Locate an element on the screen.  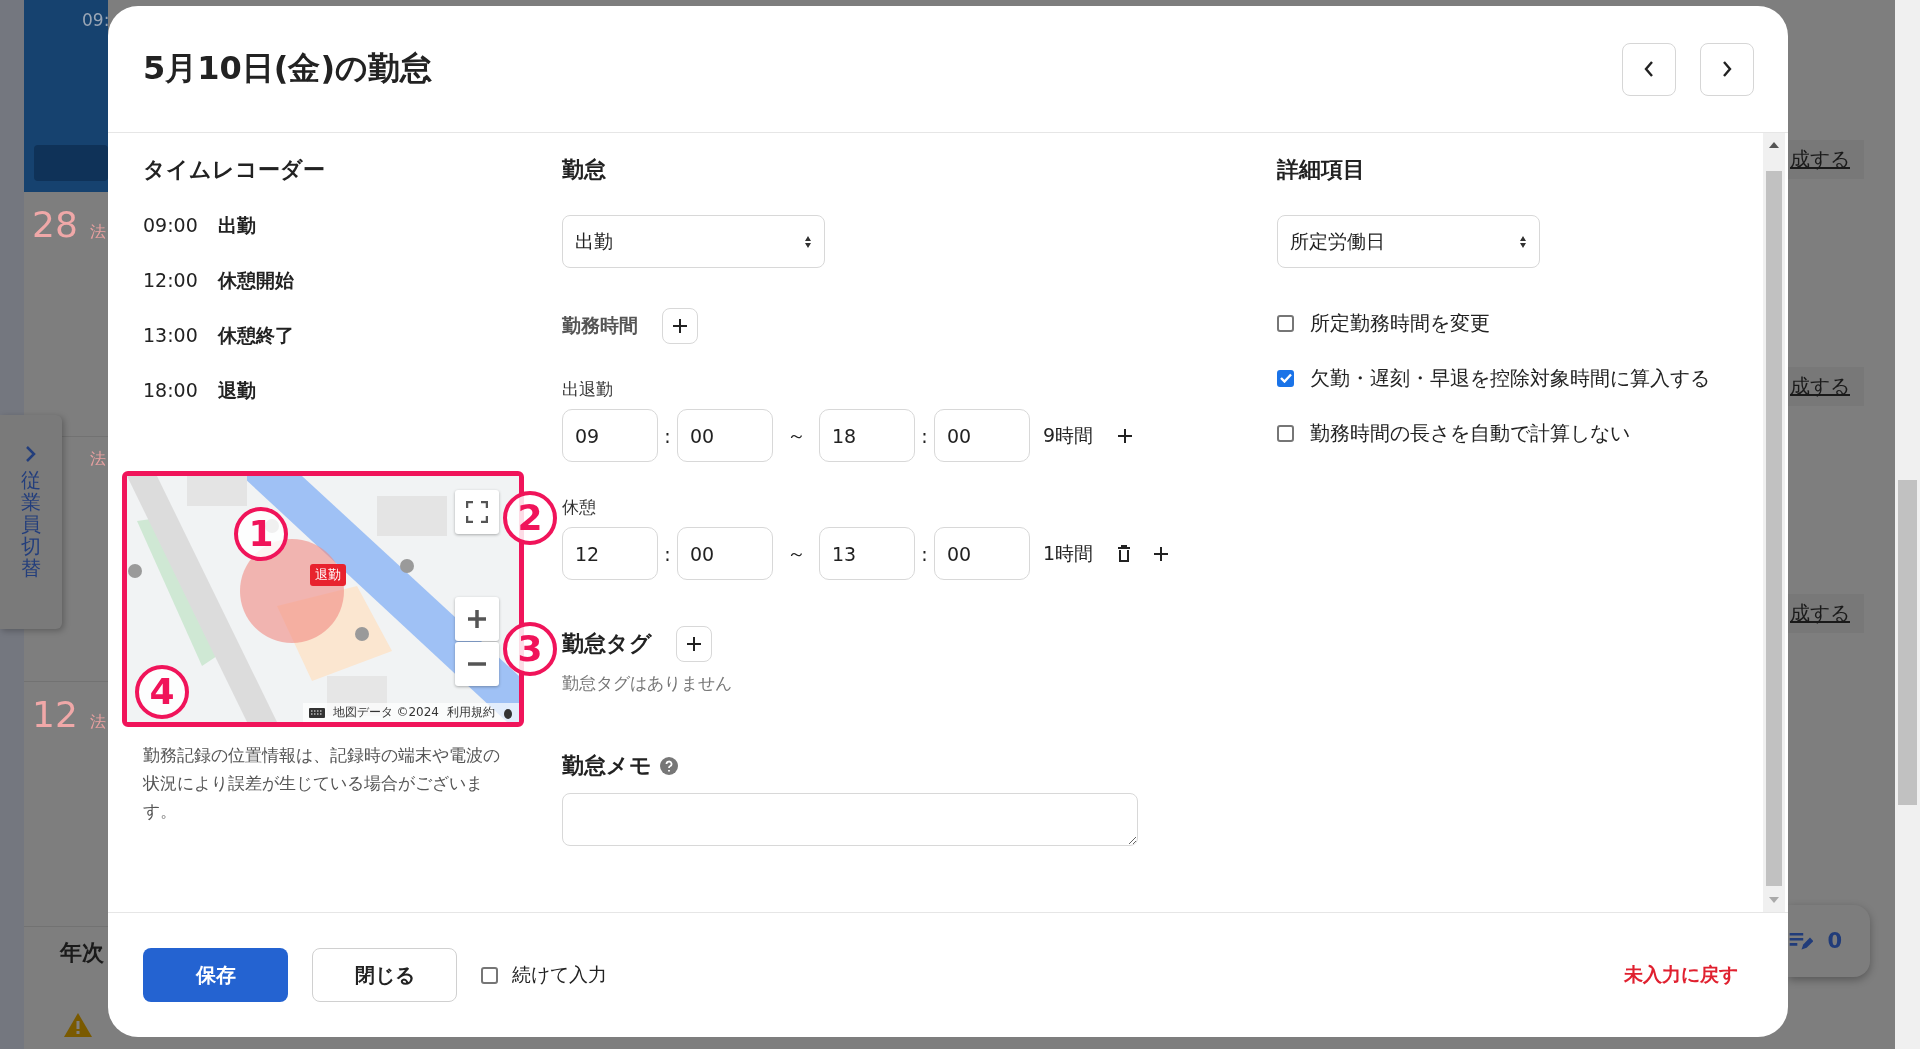
fullscreen-button is located at coordinates (477, 512).